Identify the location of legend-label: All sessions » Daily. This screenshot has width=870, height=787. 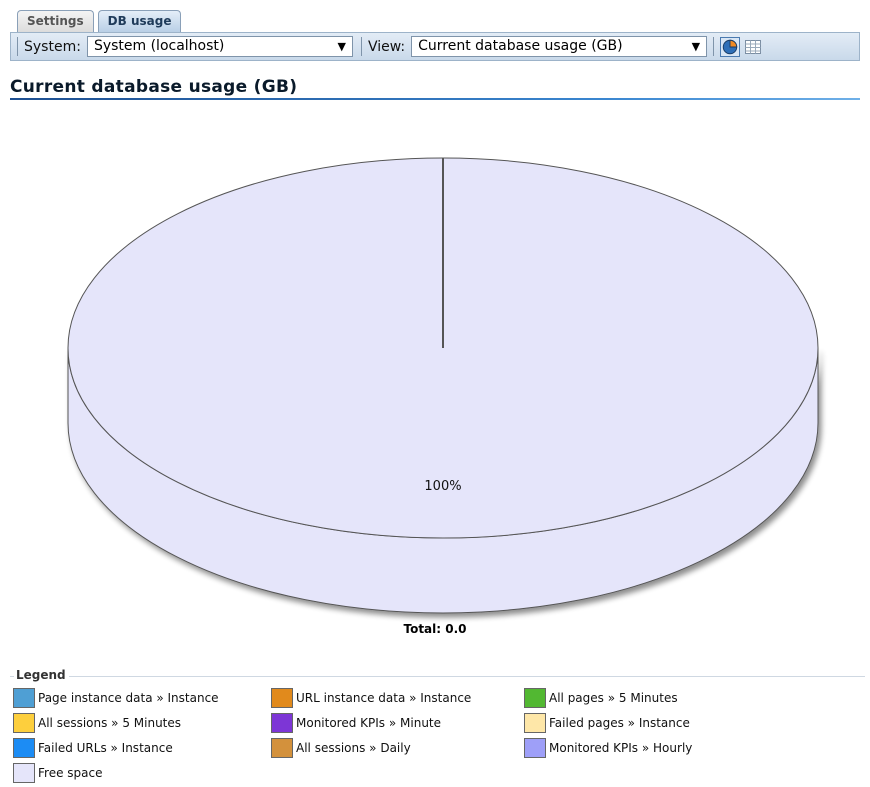
(353, 748).